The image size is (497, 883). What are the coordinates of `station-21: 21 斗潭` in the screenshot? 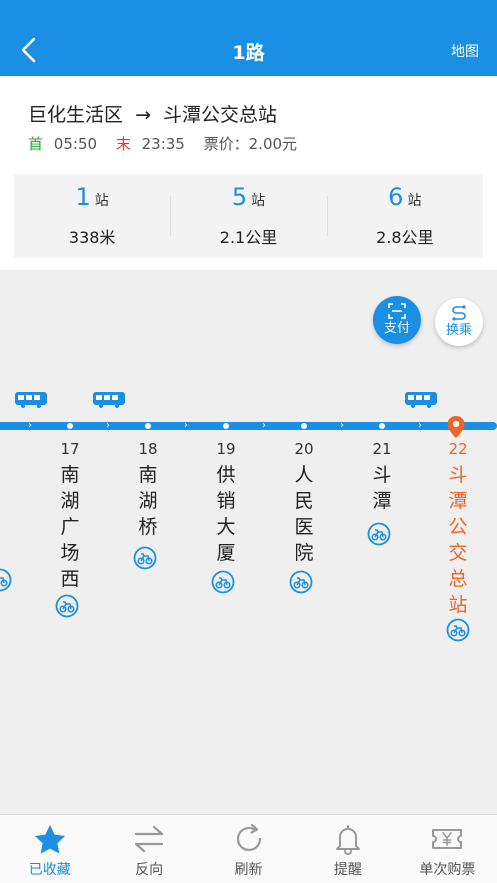 It's located at (382, 476).